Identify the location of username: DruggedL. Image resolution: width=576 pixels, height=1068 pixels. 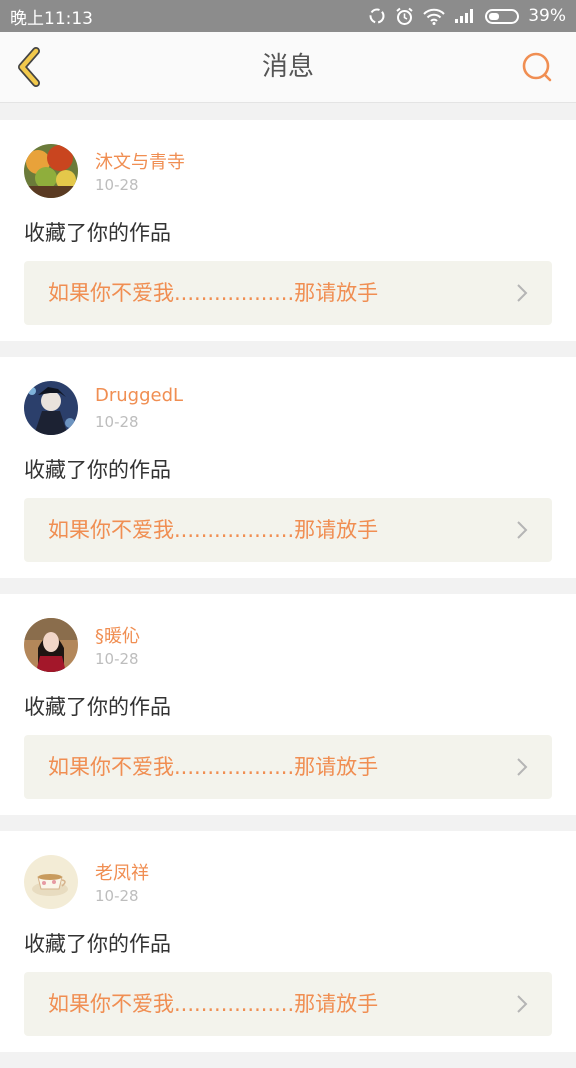
(139, 395).